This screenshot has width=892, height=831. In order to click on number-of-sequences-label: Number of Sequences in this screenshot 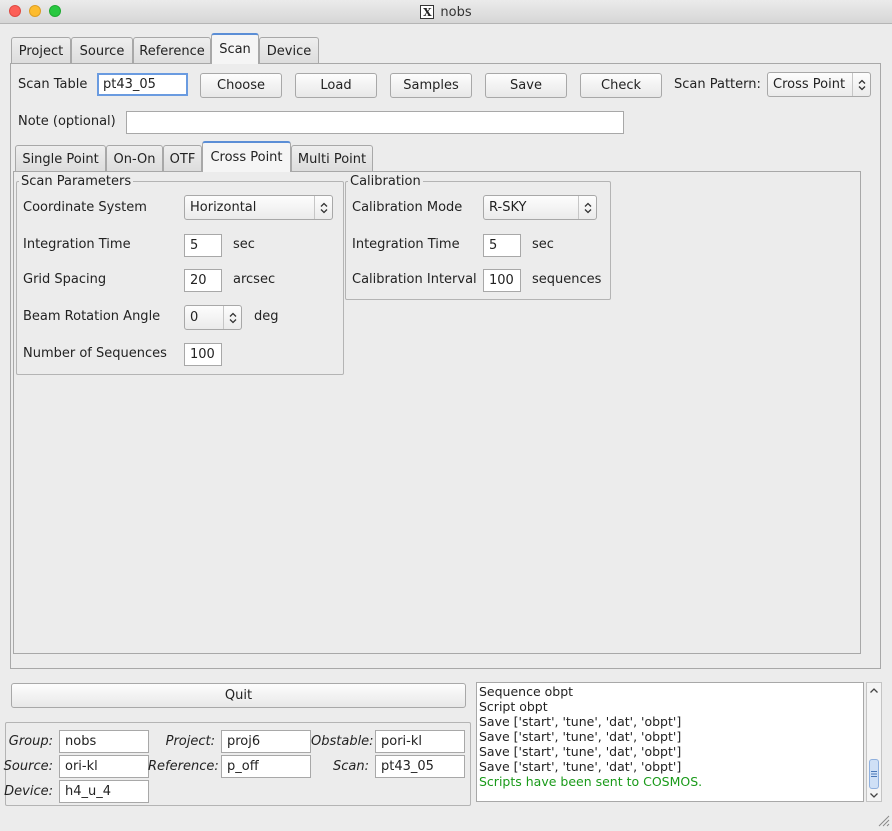, I will do `click(95, 353)`.